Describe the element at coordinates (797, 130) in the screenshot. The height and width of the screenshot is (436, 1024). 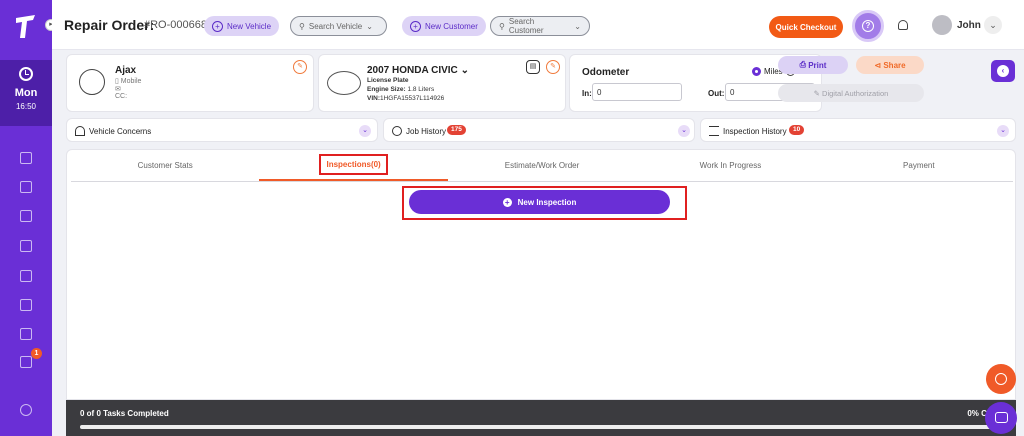
I see `inspection-history-count-badge: 10` at that location.